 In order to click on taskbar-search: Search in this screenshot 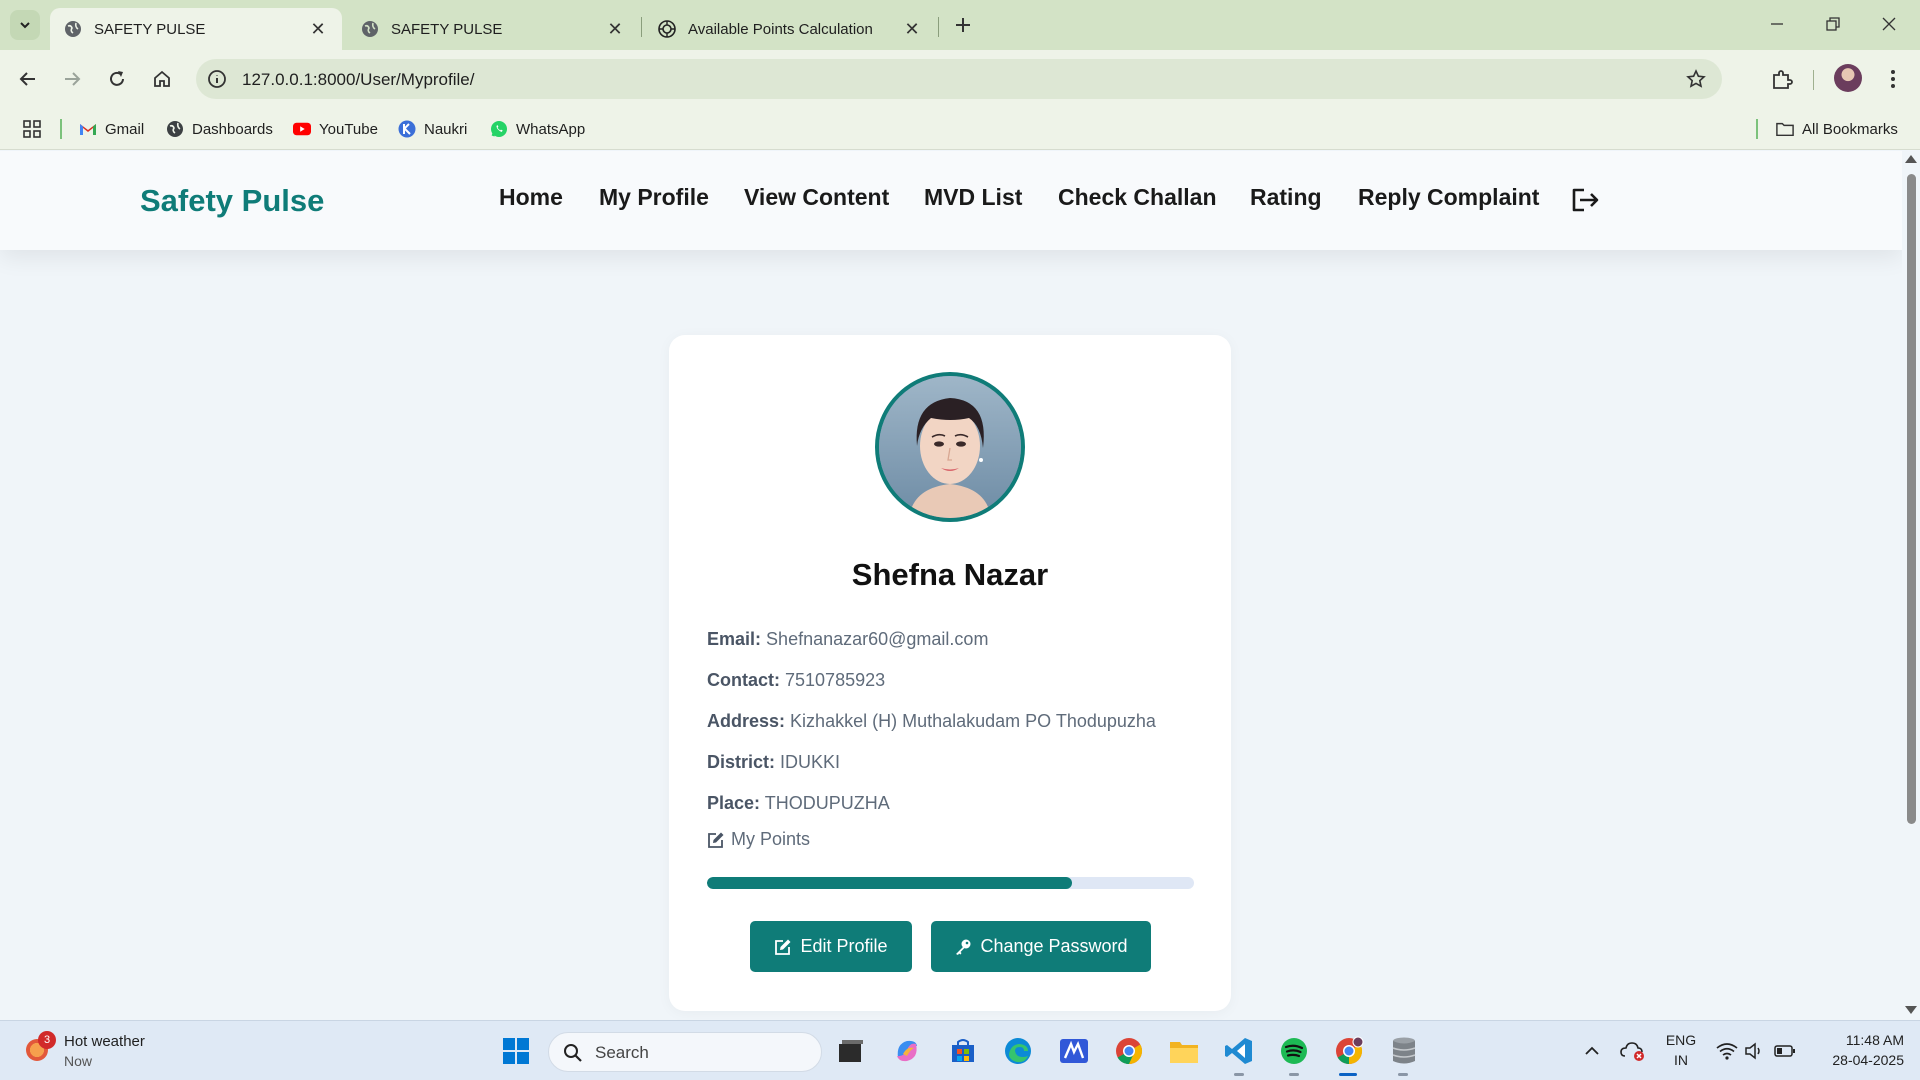, I will do `click(685, 1052)`.